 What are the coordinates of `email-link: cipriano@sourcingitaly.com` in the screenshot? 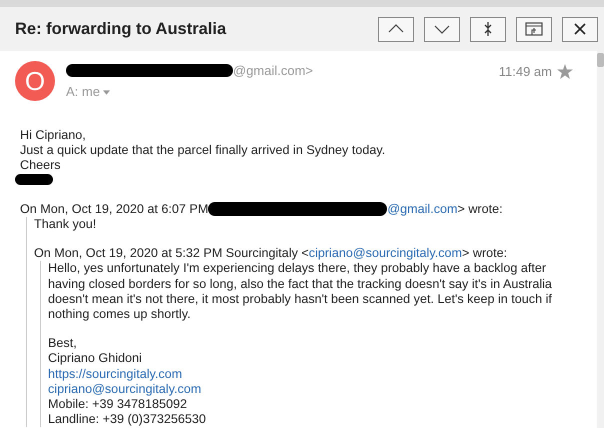 It's located at (385, 253).